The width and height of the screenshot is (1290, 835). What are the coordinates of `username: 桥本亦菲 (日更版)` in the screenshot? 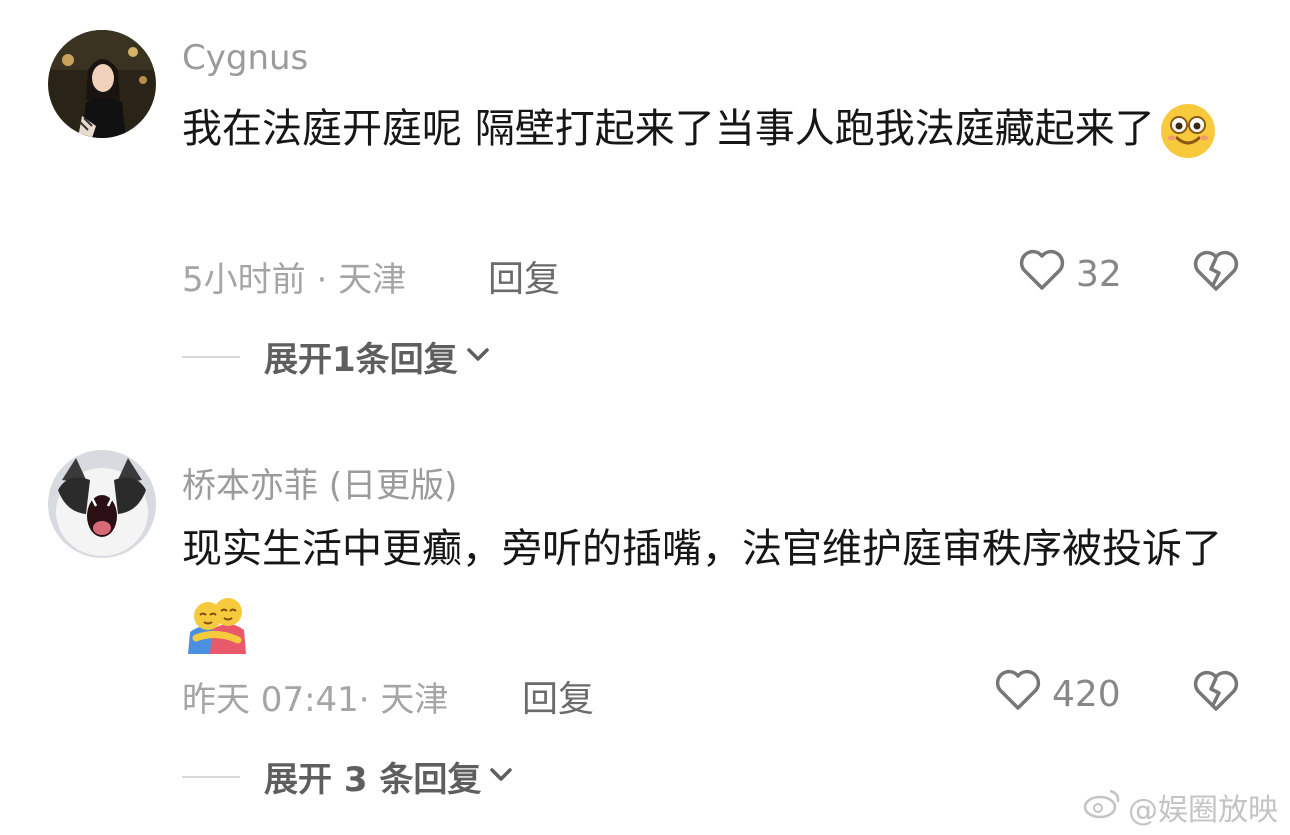 It's located at (319, 482).